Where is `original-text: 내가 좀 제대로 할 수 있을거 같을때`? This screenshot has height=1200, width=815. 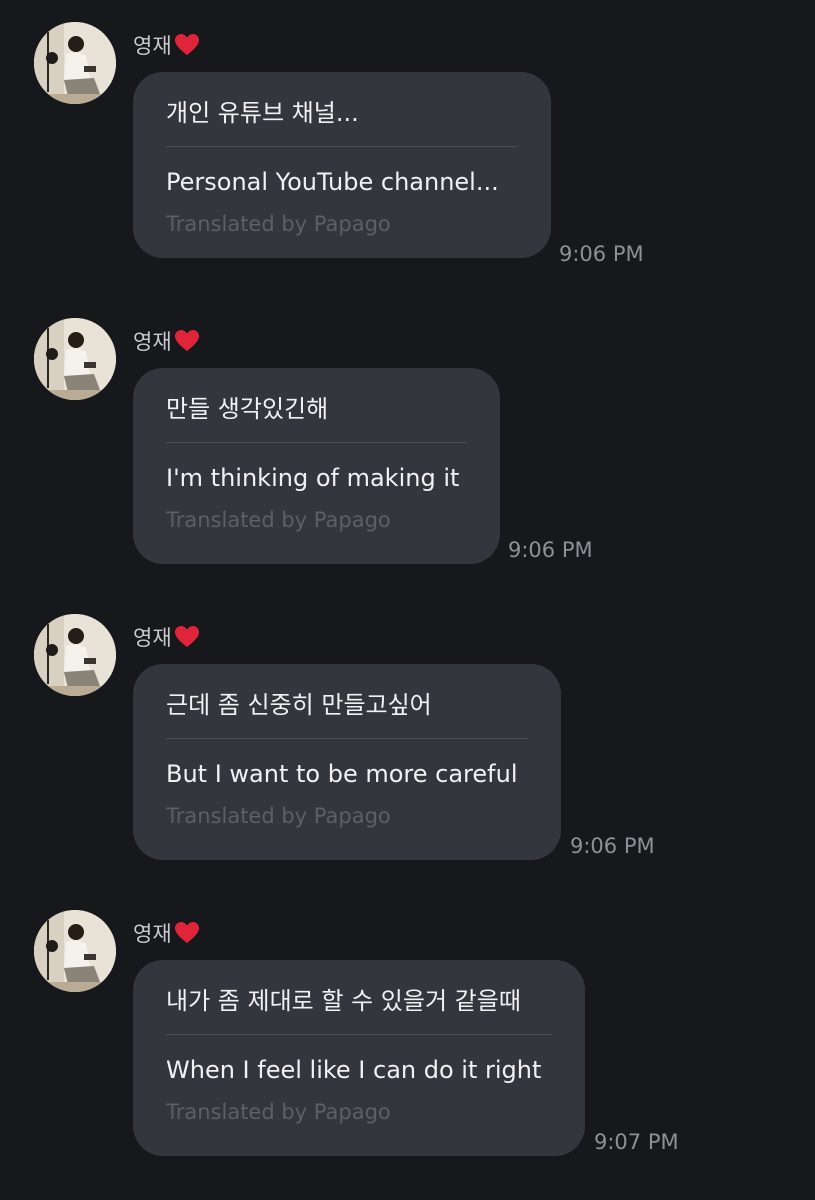
original-text: 내가 좀 제대로 할 수 있을거 같을때 is located at coordinates (343, 1001).